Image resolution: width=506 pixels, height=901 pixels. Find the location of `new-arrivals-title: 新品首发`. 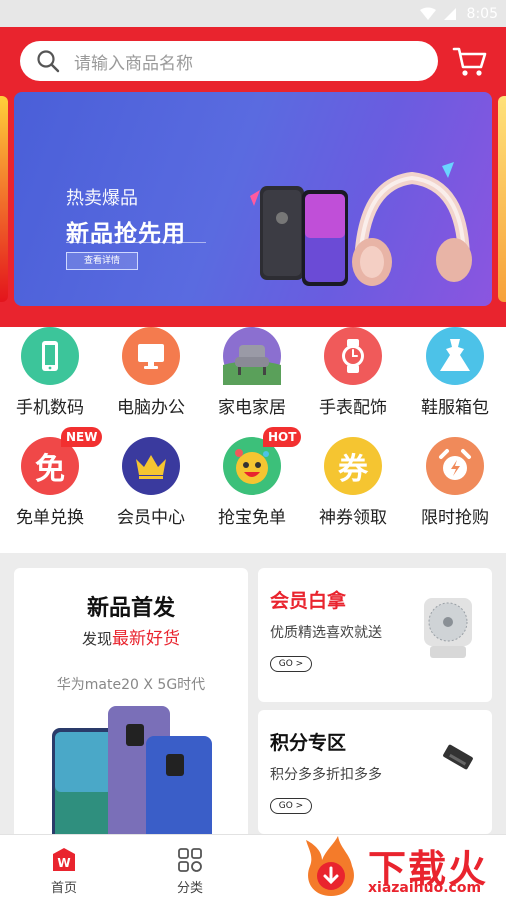

new-arrivals-title: 新品首发 is located at coordinates (130, 608).